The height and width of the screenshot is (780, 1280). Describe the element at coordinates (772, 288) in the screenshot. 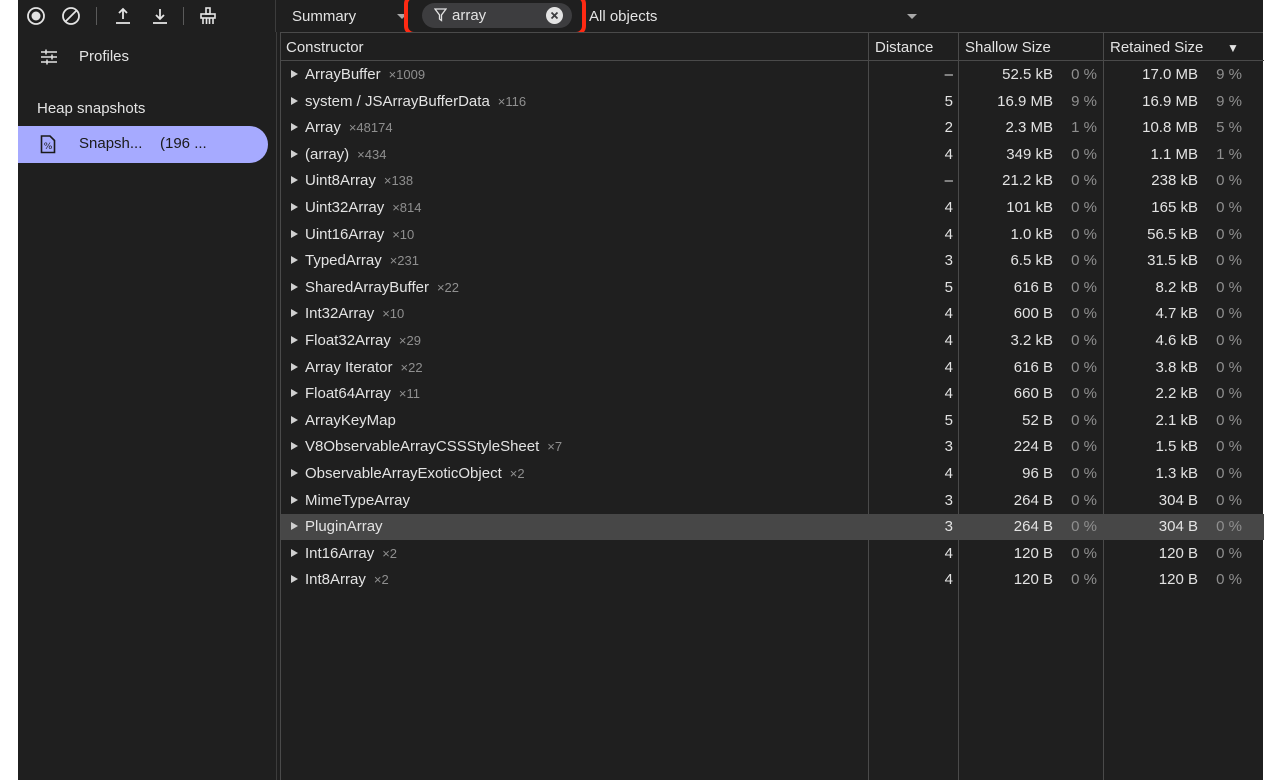

I see `table-row: SharedArrayBuffer ×22 5 616 B 0 % 8.2 kB 0 %` at that location.